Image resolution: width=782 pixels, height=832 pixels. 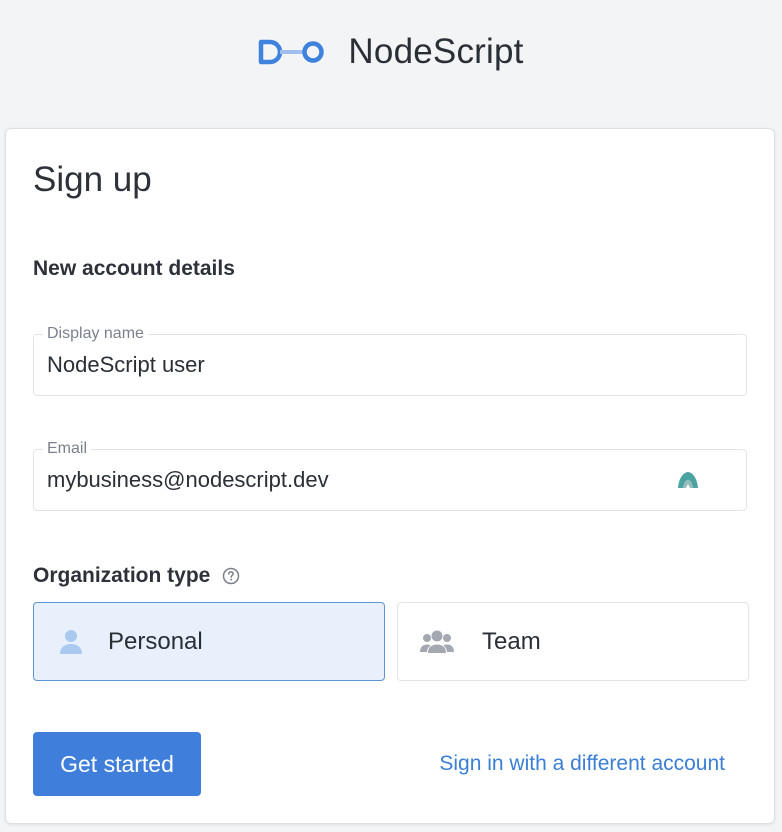 I want to click on display-name-field: Display name, so click(x=390, y=360).